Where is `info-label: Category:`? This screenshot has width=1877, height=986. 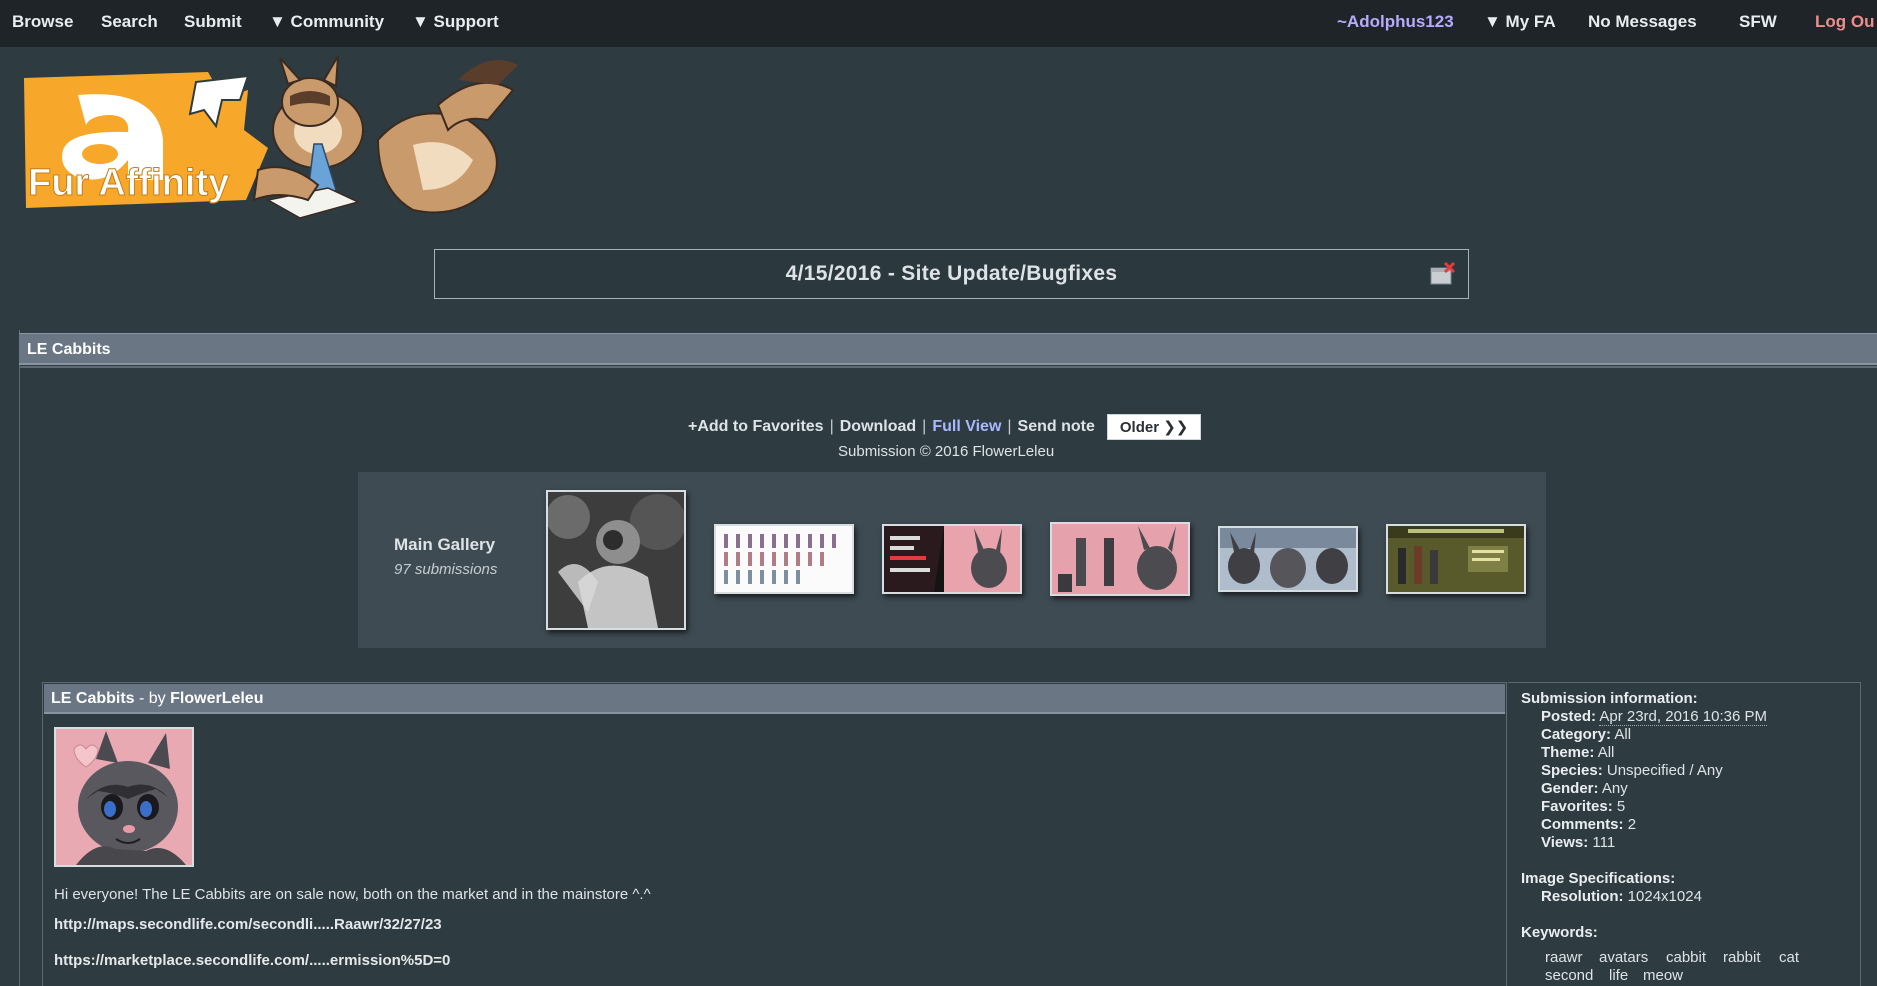 info-label: Category: is located at coordinates (1576, 734).